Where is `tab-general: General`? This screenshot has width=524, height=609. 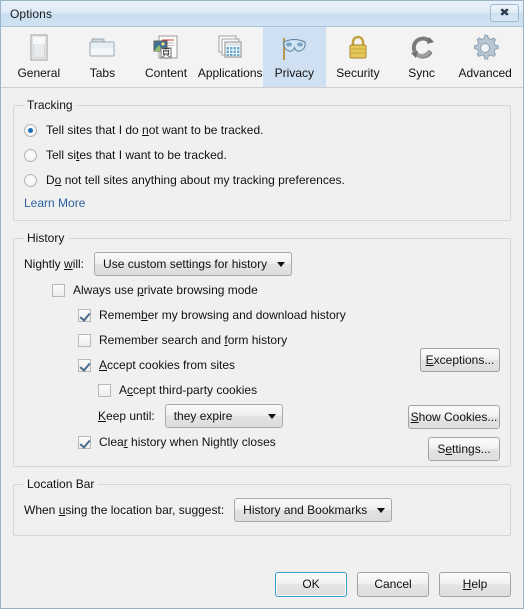 tab-general: General is located at coordinates (39, 57).